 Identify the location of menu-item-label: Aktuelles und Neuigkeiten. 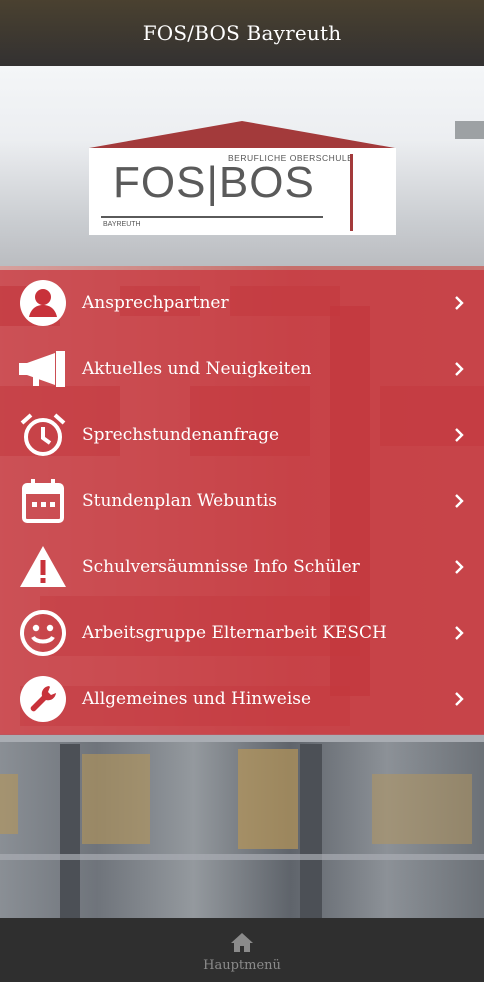
(197, 369).